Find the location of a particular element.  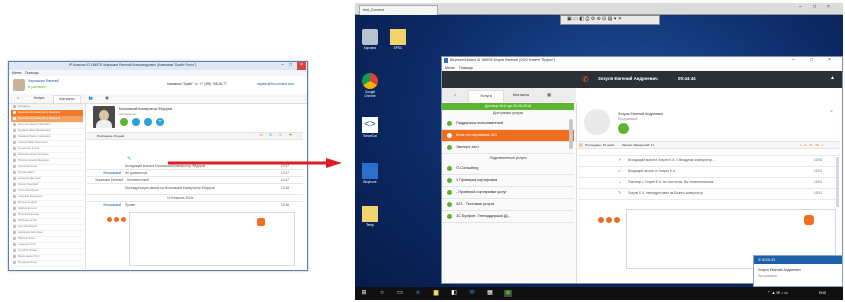

recycle-bin-icon: Корзина is located at coordinates (370, 39).